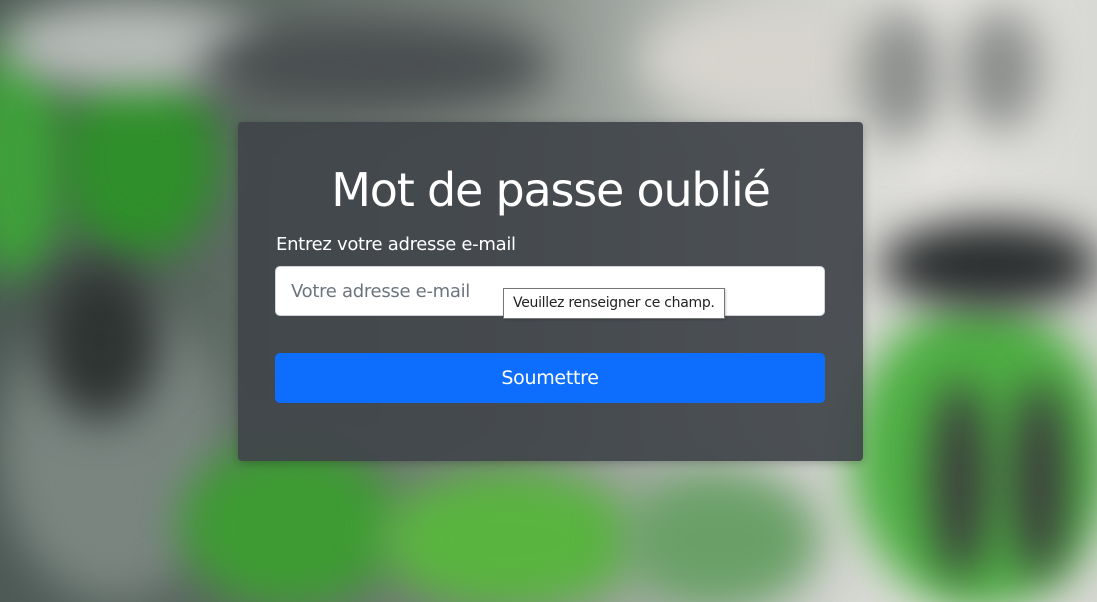 The image size is (1097, 602). I want to click on submit-button: Soumettre, so click(550, 378).